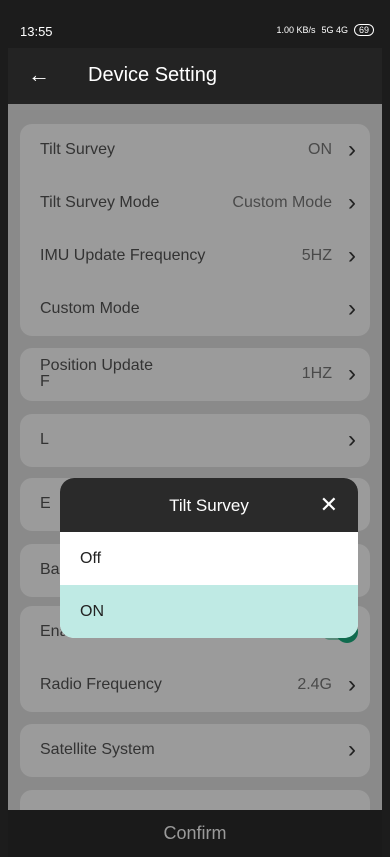 This screenshot has height=857, width=390. I want to click on status-time: 13:55, so click(36, 31).